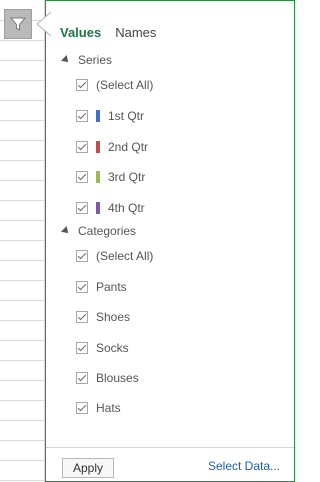 This screenshot has height=482, width=320. What do you see at coordinates (95, 60) in the screenshot?
I see `series-section-label: Series` at bounding box center [95, 60].